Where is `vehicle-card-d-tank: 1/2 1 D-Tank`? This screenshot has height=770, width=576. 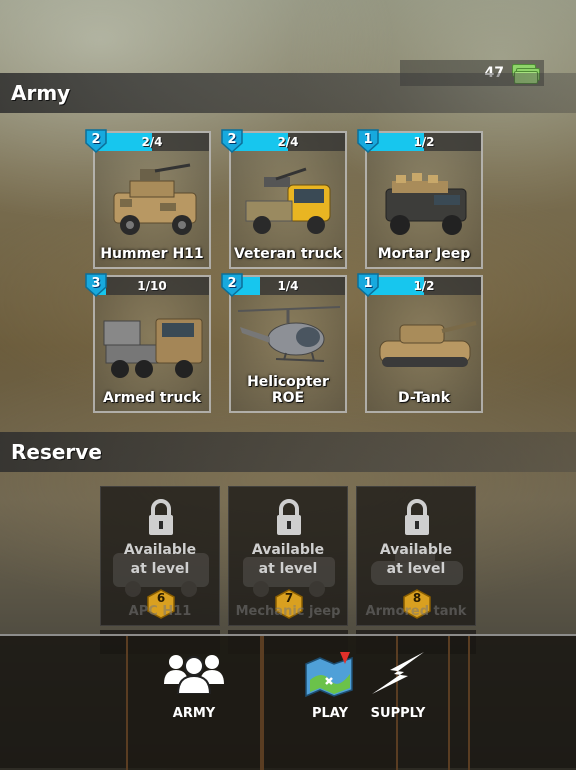 vehicle-card-d-tank: 1/2 1 D-Tank is located at coordinates (420, 343).